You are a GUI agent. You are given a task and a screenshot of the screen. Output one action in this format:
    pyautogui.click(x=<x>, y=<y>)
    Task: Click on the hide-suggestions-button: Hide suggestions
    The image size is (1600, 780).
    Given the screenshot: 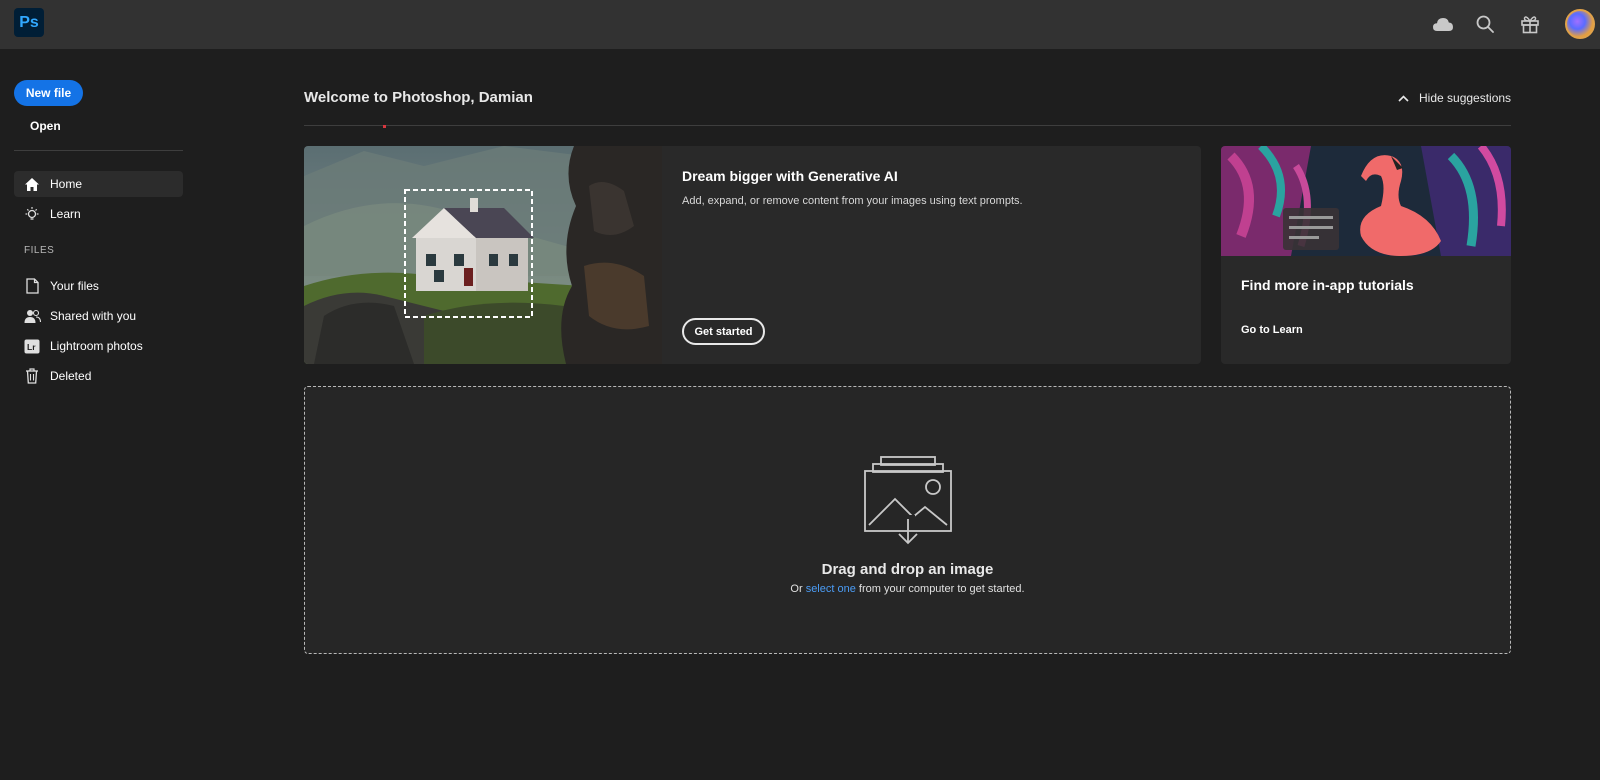 What is the action you would take?
    pyautogui.click(x=1454, y=98)
    